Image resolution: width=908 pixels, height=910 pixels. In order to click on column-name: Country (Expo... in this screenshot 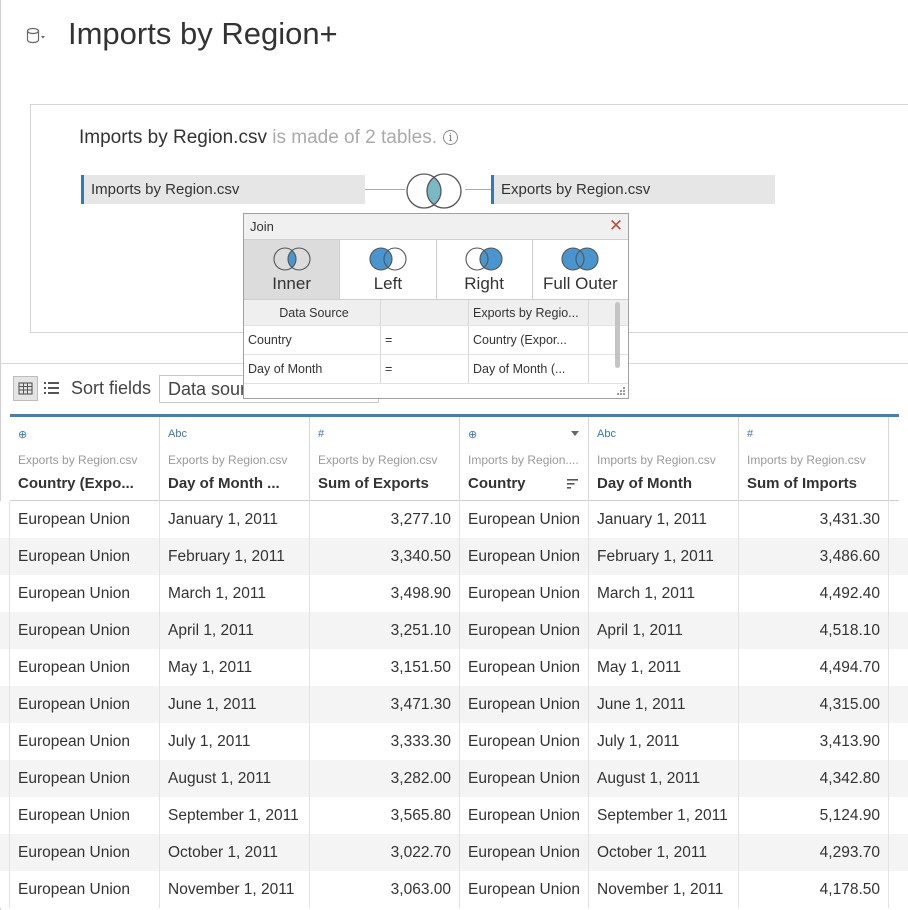, I will do `click(86, 483)`.